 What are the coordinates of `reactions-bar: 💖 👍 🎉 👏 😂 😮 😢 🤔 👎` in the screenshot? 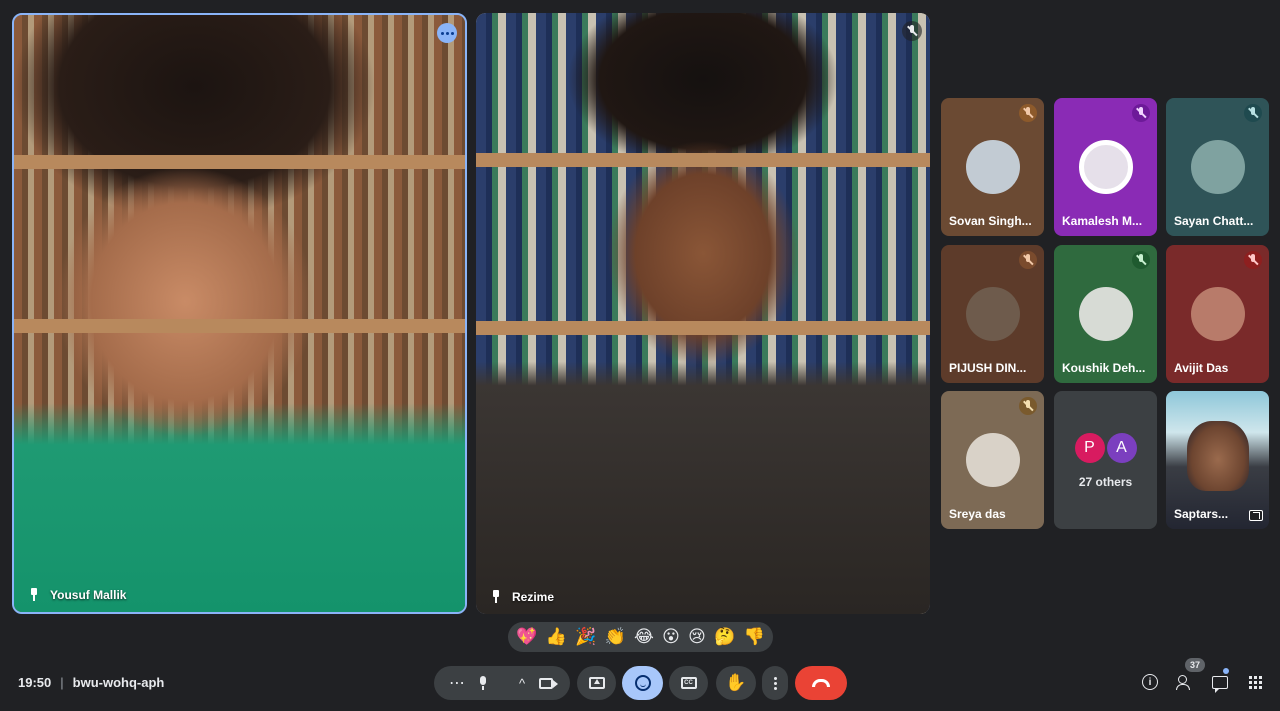 It's located at (640, 637).